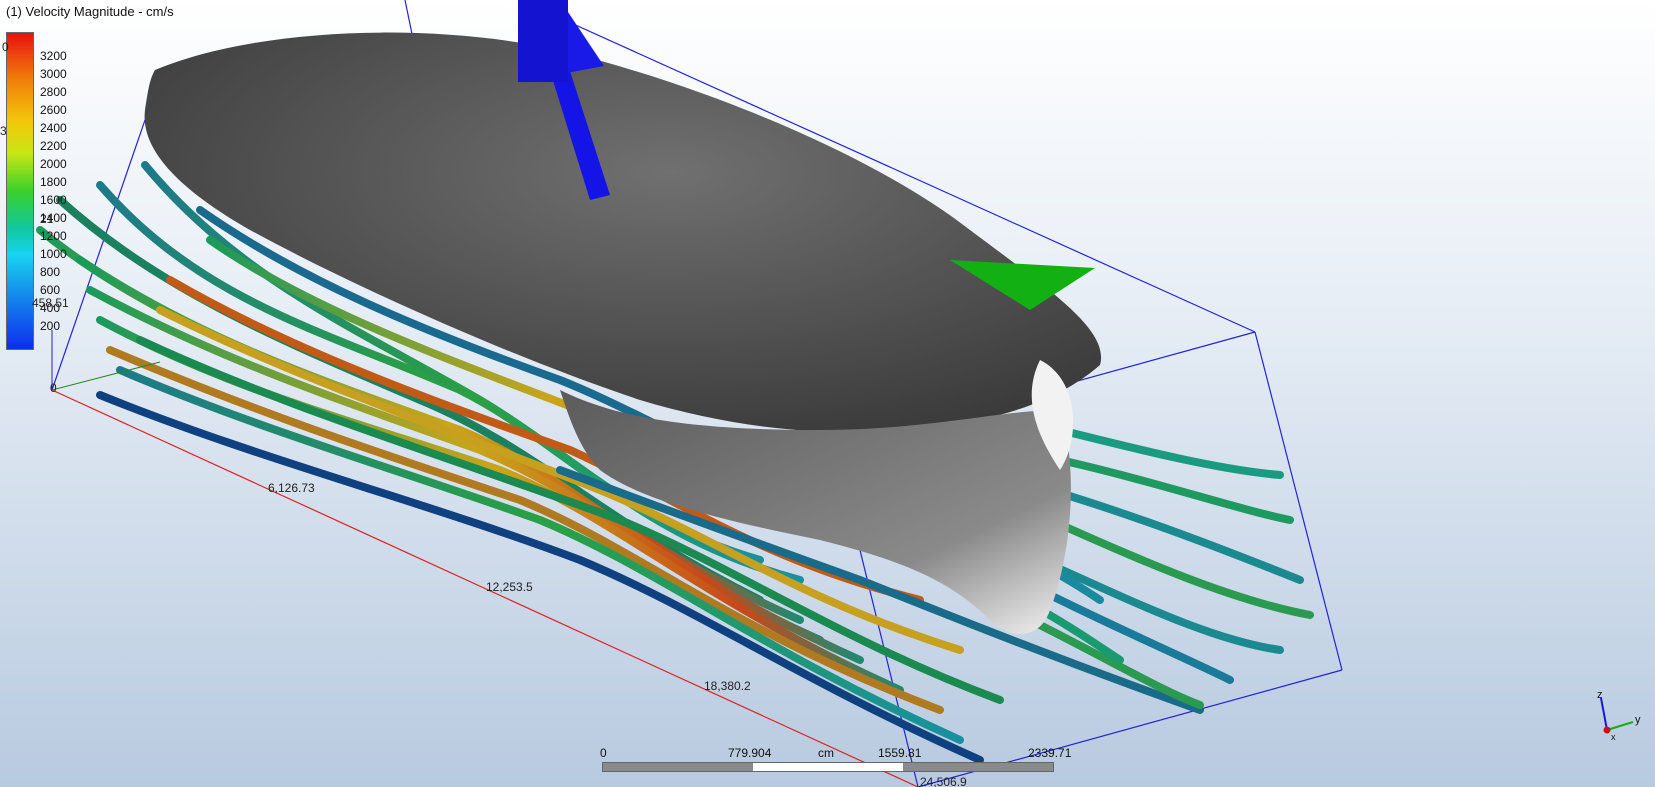 This screenshot has width=1655, height=787. Describe the element at coordinates (3, 131) in the screenshot. I see `colorbar-overlay-label: 3` at that location.